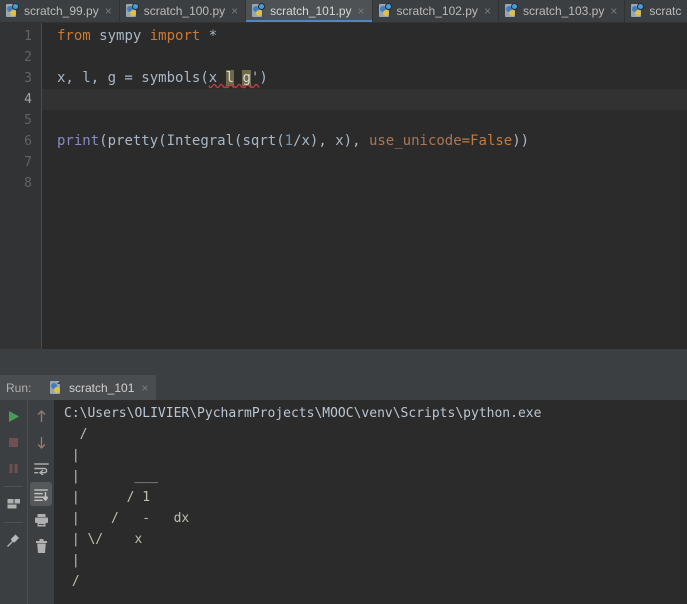 The image size is (687, 604). I want to click on run-header-filler, so click(421, 387).